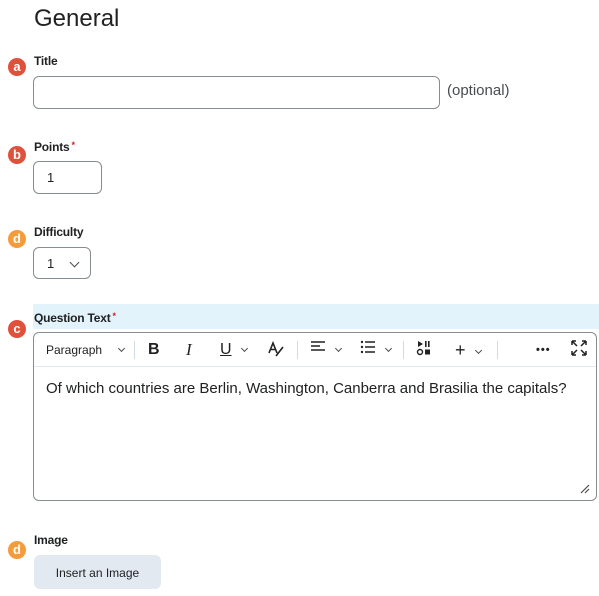 The height and width of the screenshot is (596, 599). I want to click on list-dropdown, so click(376, 350).